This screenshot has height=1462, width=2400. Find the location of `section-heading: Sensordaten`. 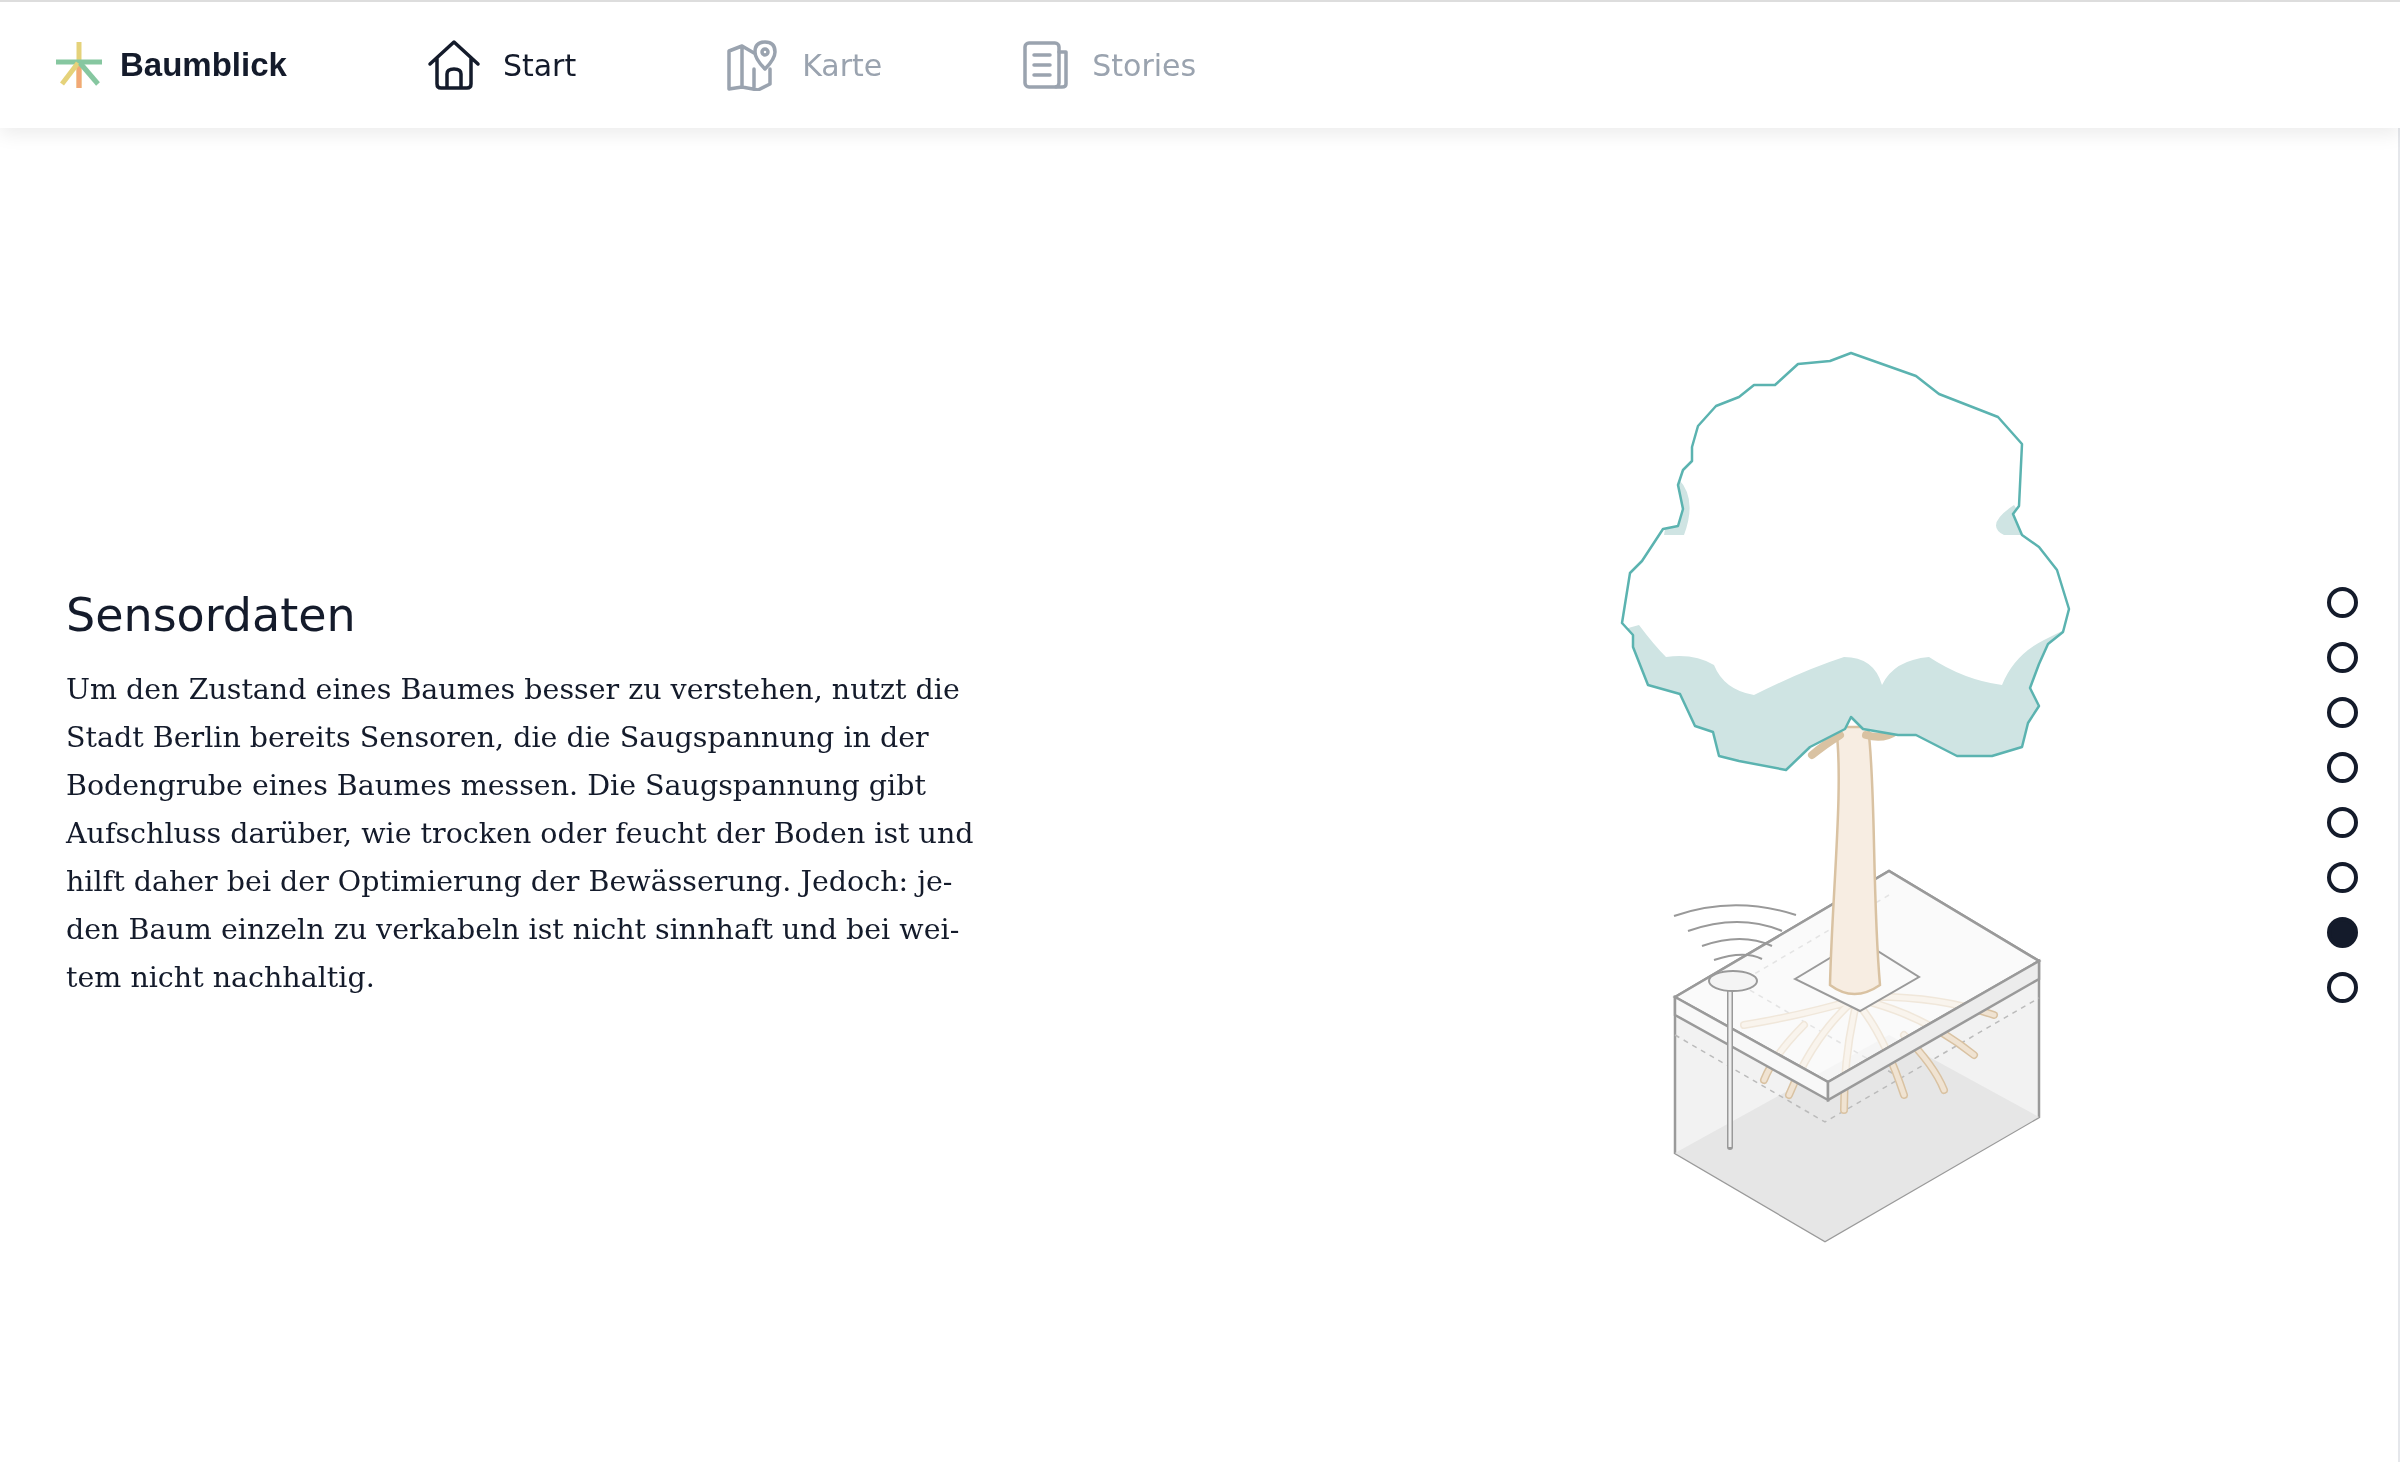

section-heading: Sensordaten is located at coordinates (211, 616).